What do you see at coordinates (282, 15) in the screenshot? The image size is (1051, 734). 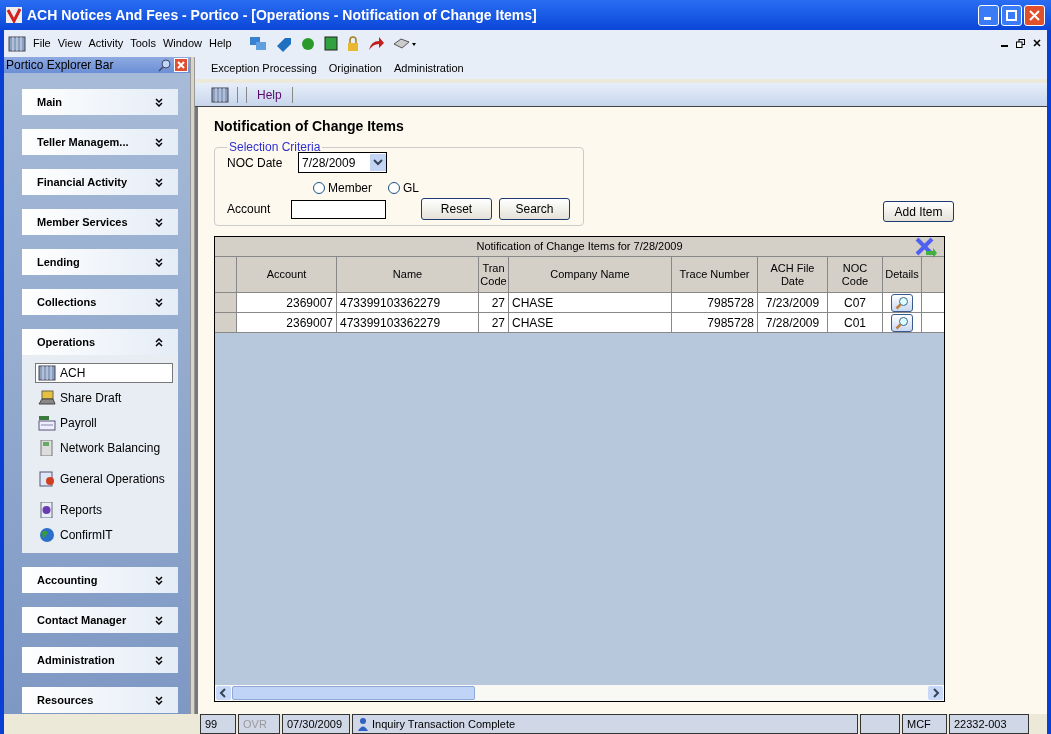 I see `window-title: ACH Notices And Fees - Portico - [Operations - Notification of Change Items]` at bounding box center [282, 15].